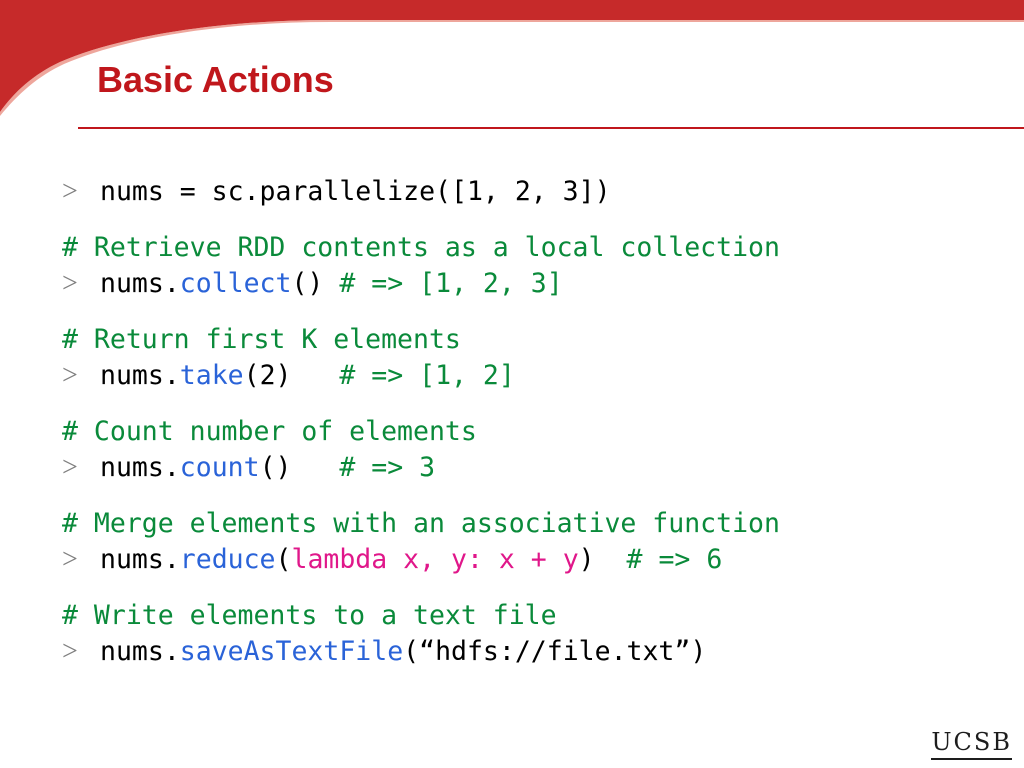 The image size is (1024, 768). I want to click on logo-underline, so click(971, 759).